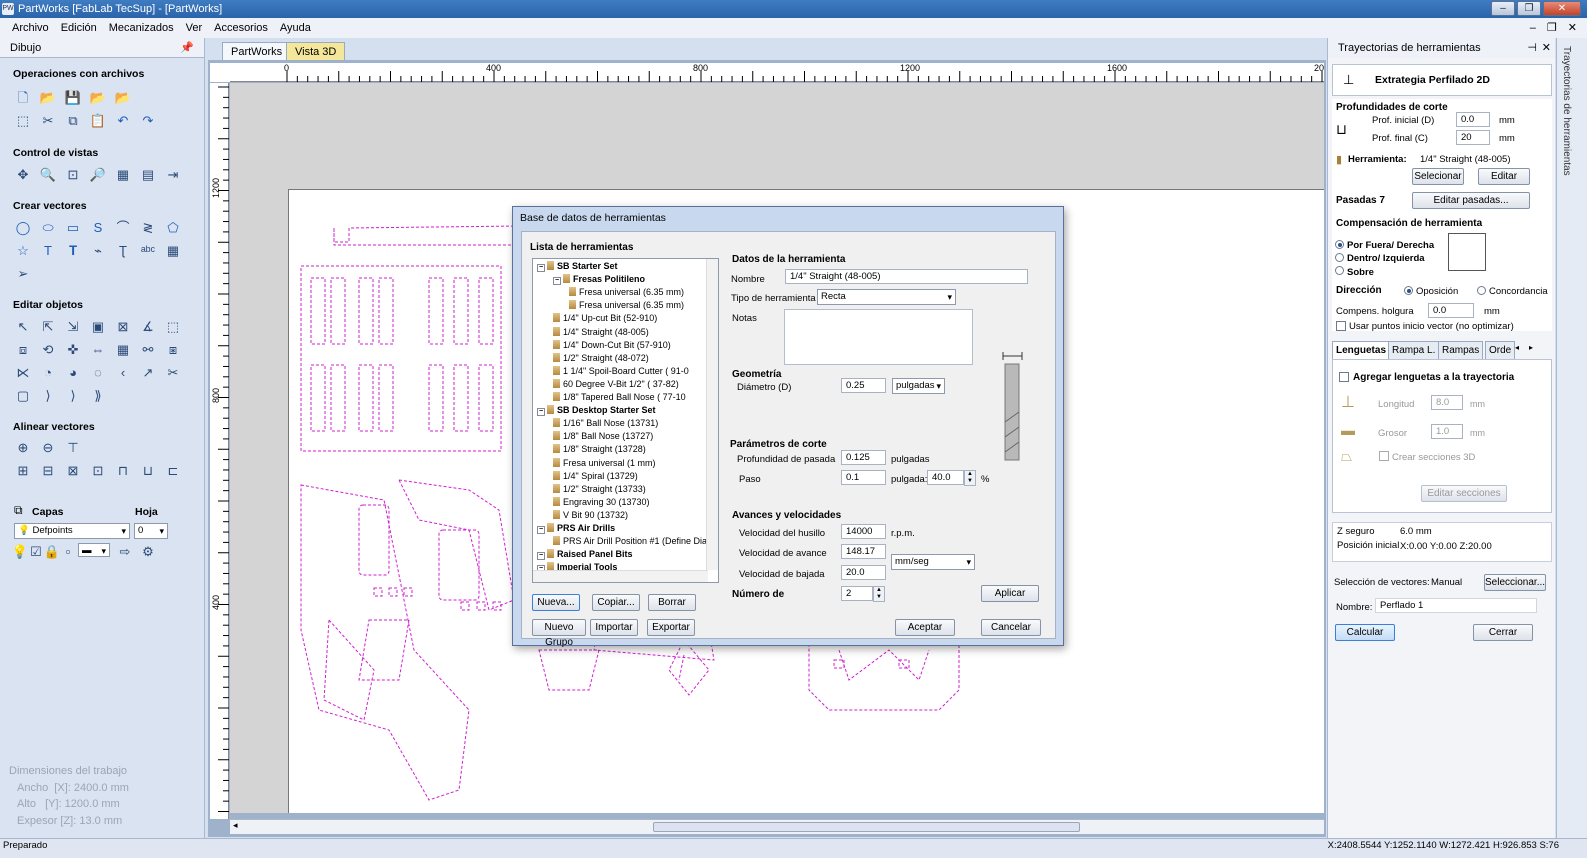  What do you see at coordinates (48, 98) in the screenshot?
I see `open-file-icon: 📂` at bounding box center [48, 98].